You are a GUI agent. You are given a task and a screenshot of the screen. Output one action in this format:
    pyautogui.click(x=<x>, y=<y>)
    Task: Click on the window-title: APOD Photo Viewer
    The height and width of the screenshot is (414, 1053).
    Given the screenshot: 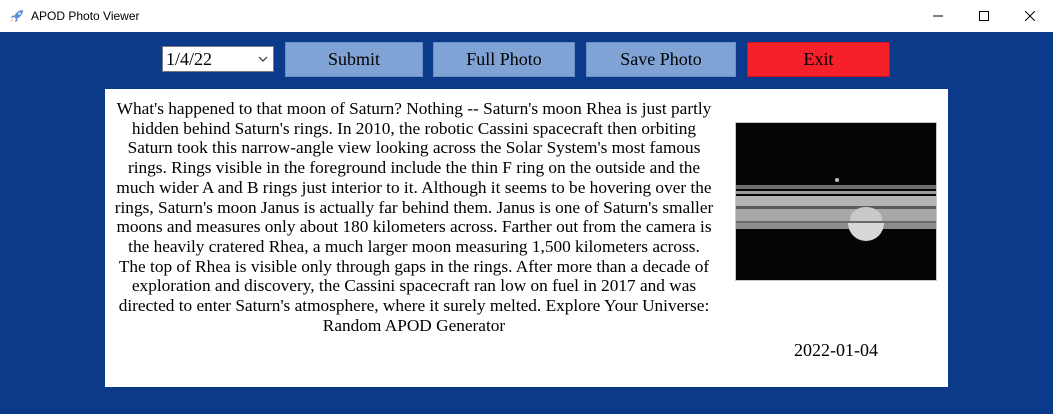 What is the action you would take?
    pyautogui.click(x=85, y=16)
    